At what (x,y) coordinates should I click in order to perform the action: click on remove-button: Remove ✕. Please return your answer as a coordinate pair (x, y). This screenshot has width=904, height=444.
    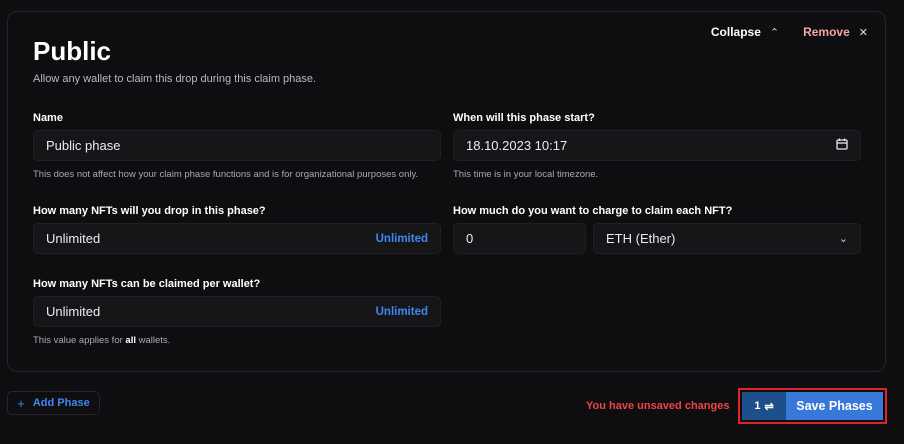
    Looking at the image, I should click on (835, 32).